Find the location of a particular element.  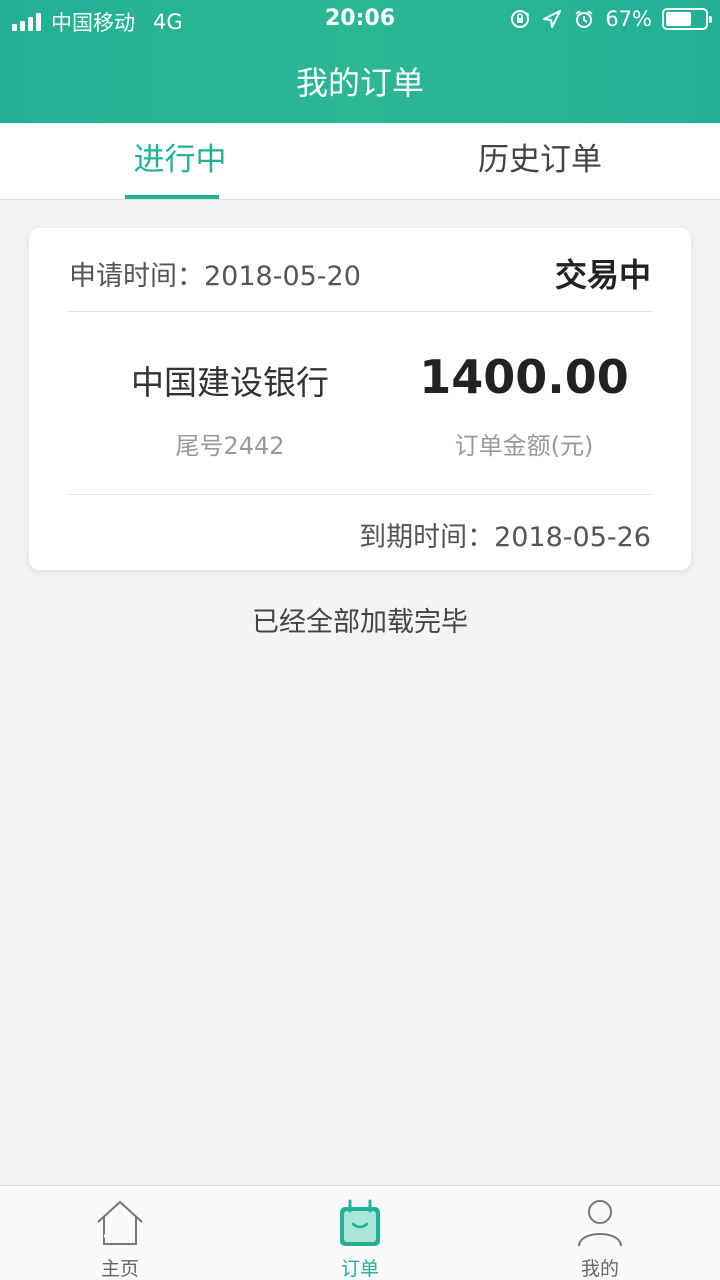

rotation-lock-icon is located at coordinates (520, 19).